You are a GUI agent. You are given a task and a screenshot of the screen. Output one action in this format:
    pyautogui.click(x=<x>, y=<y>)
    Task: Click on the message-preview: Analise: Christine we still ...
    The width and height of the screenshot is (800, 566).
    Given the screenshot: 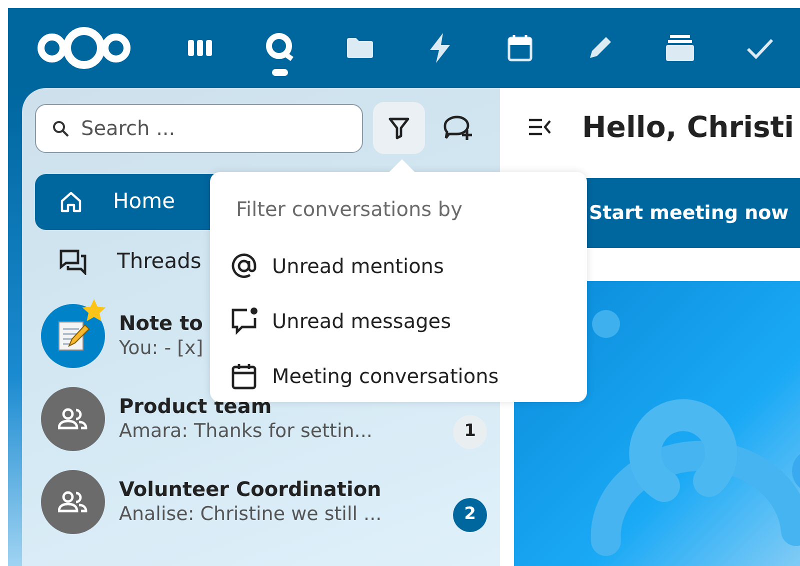 What is the action you would take?
    pyautogui.click(x=250, y=514)
    